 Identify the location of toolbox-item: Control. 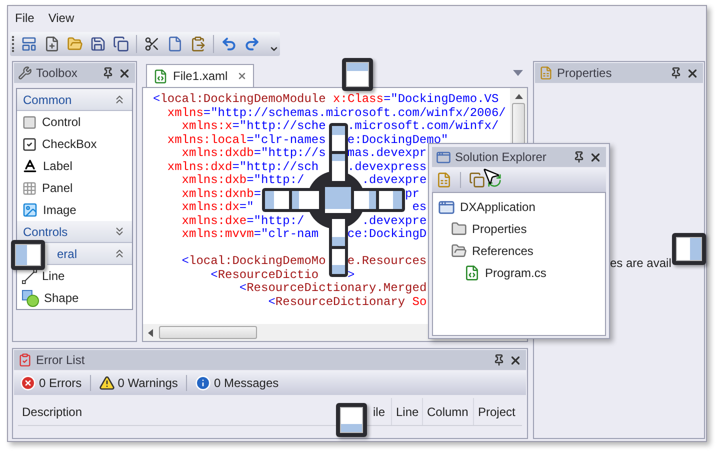
(74, 122).